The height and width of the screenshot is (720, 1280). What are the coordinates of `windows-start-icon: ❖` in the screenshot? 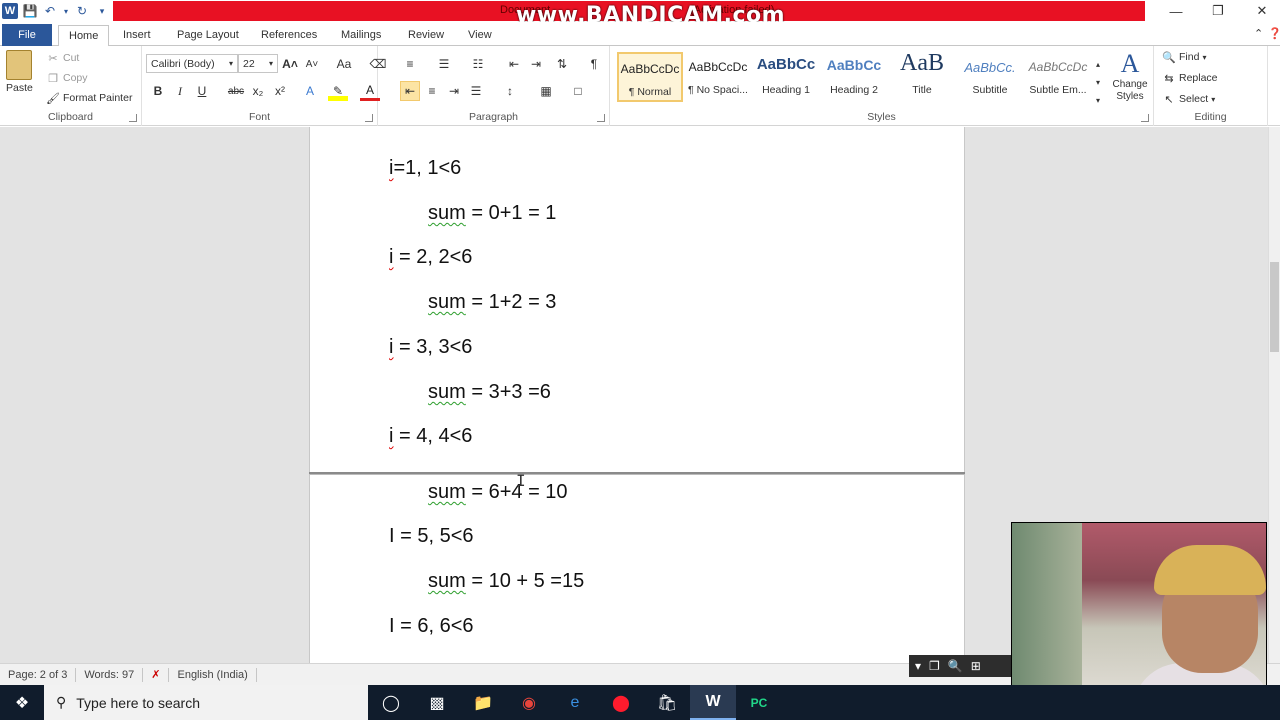 It's located at (22, 702).